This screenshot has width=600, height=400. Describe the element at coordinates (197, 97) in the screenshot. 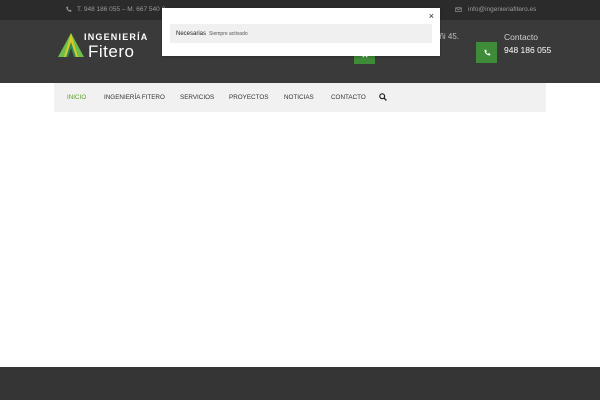

I see `nav-item-servicios: SERVICIOS` at that location.